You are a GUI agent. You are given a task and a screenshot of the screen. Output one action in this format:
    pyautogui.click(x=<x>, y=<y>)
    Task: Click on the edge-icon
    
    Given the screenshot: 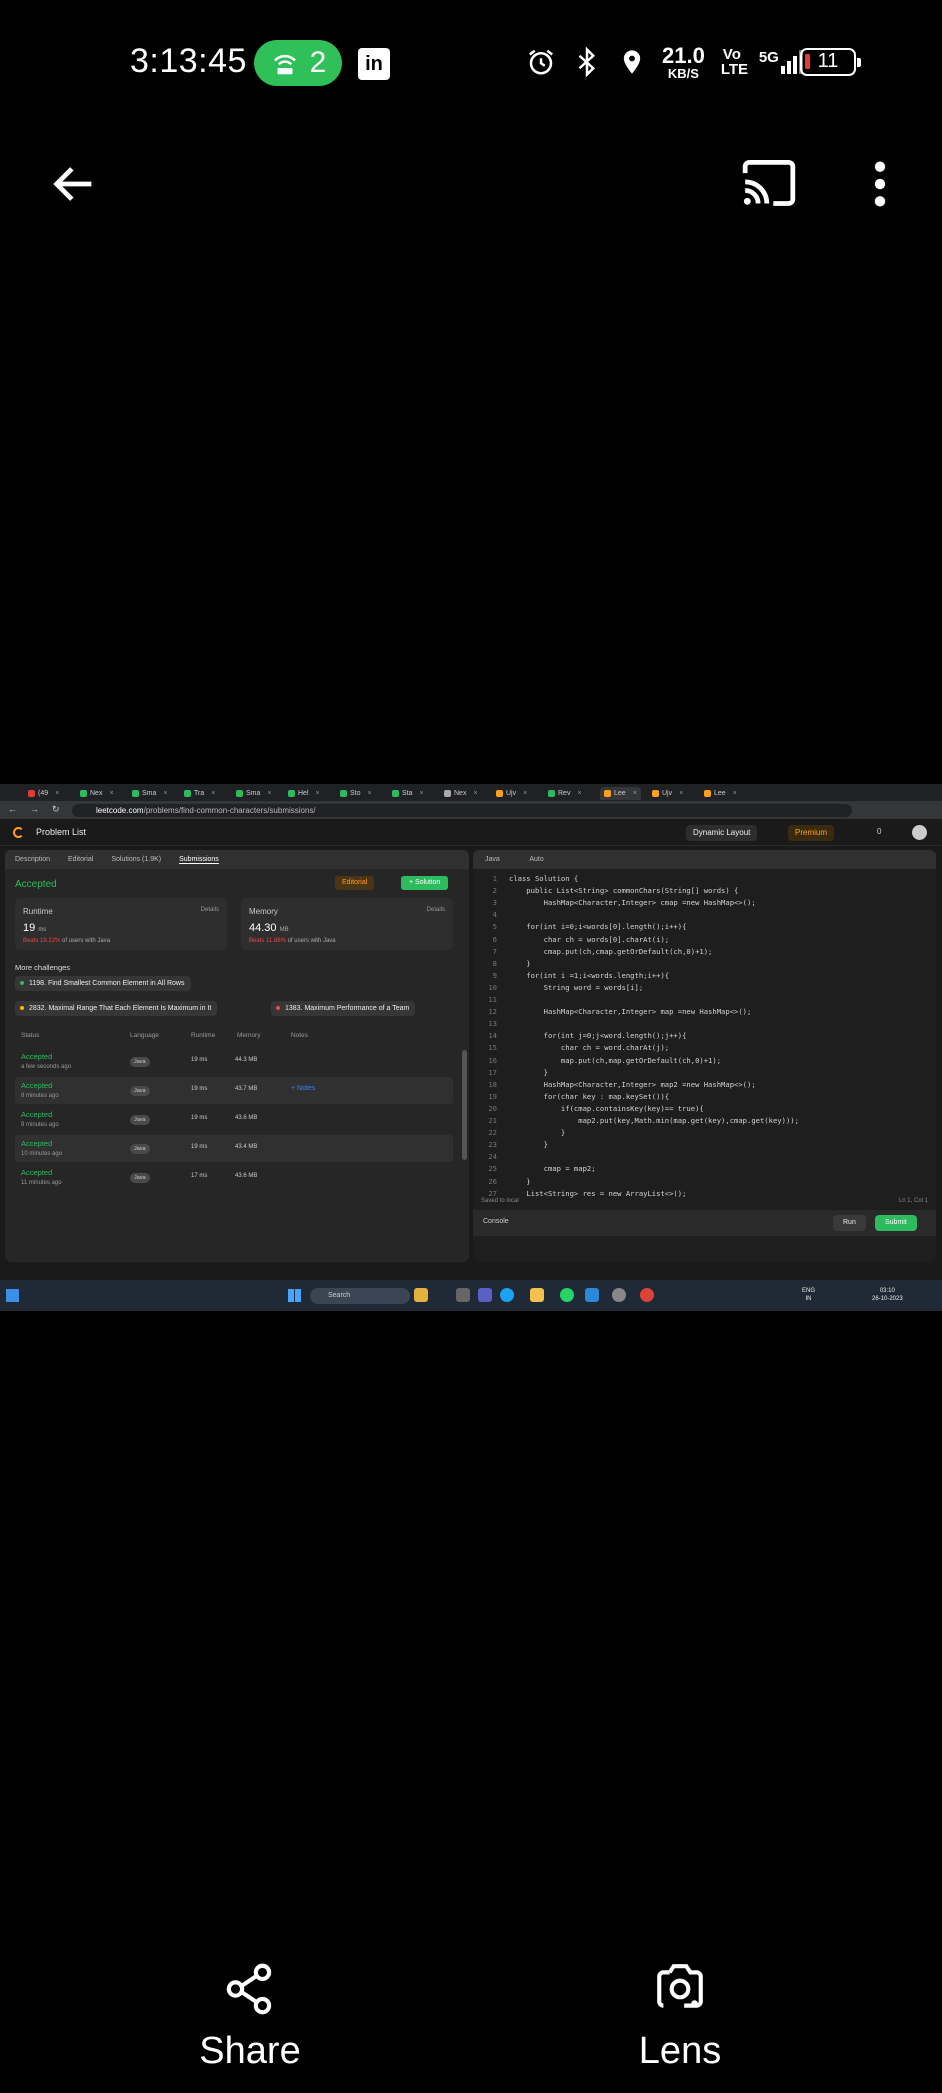 What is the action you would take?
    pyautogui.click(x=507, y=1295)
    